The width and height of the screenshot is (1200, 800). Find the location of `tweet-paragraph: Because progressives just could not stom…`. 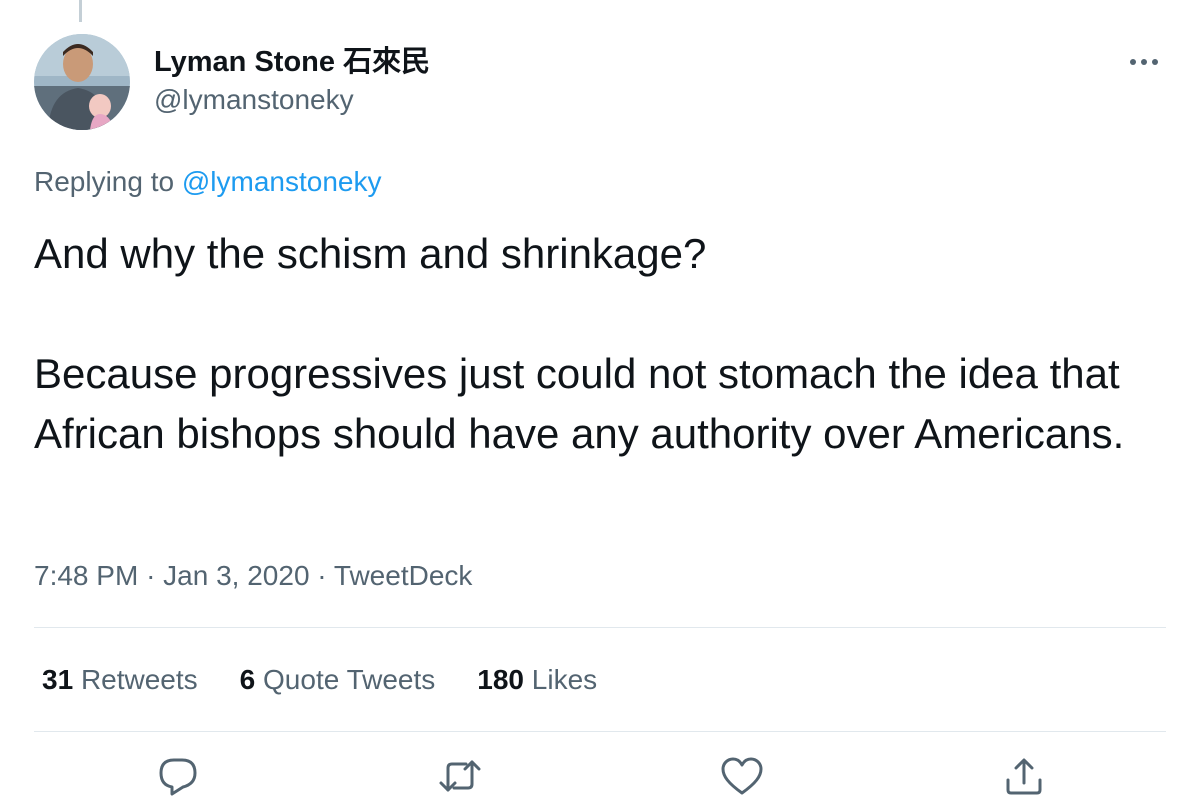

tweet-paragraph: Because progressives just could not stom… is located at coordinates (579, 403).